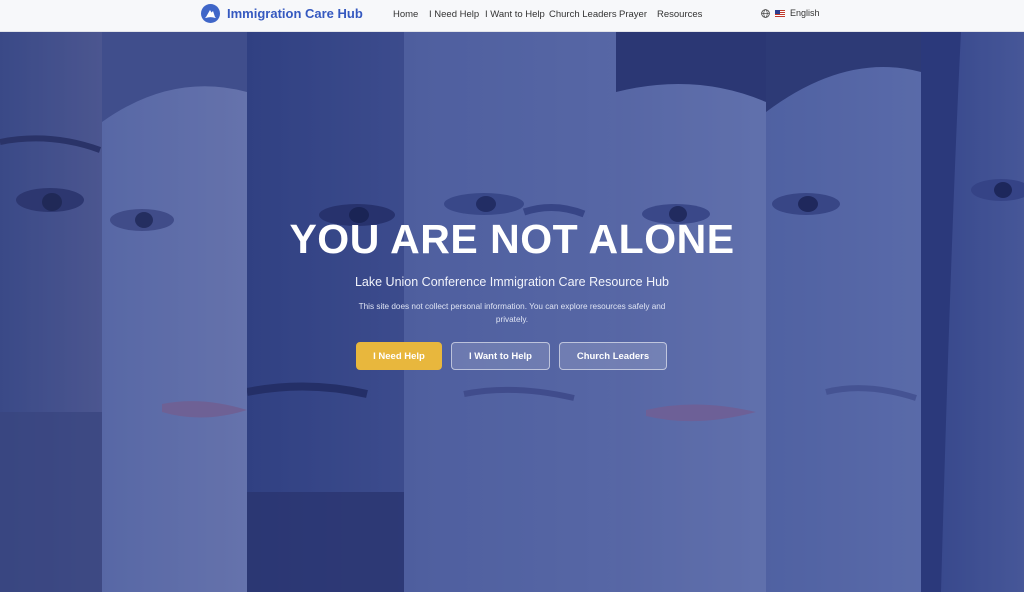  Describe the element at coordinates (295, 13) in the screenshot. I see `brand-name: Immigration Care Hub` at that location.